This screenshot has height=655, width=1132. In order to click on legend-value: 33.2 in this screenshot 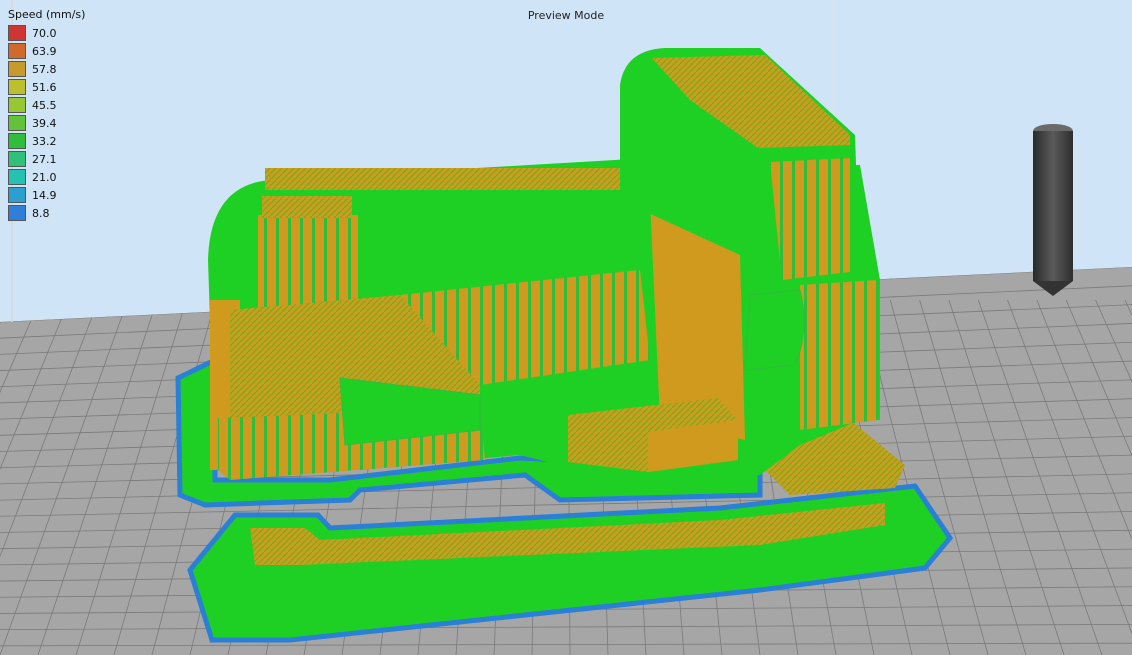, I will do `click(44, 141)`.